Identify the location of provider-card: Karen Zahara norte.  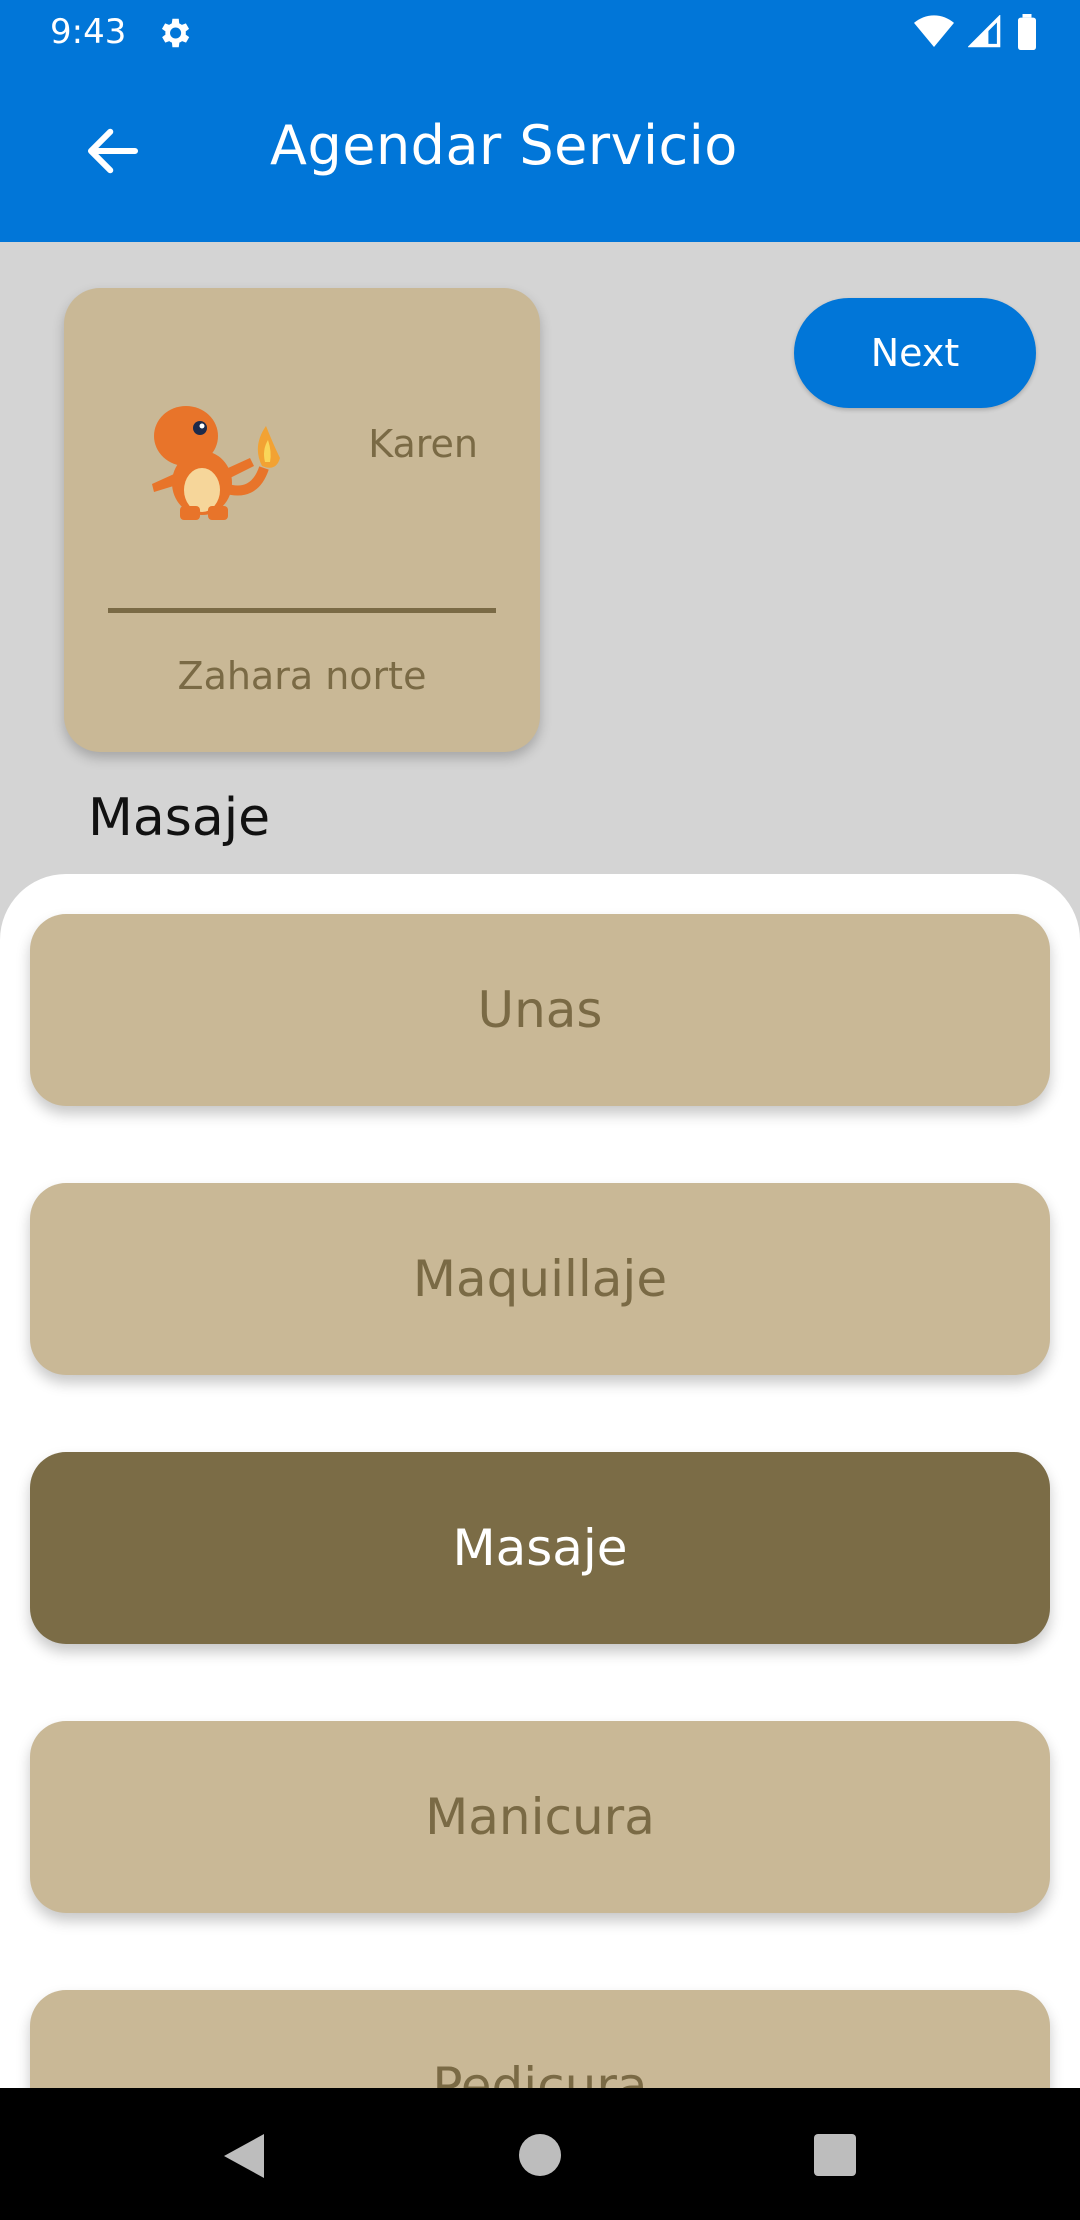
(302, 520).